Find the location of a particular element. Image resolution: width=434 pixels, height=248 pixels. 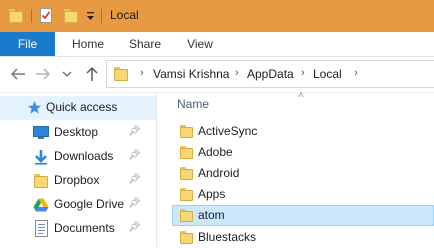

window-title: Local is located at coordinates (124, 15).